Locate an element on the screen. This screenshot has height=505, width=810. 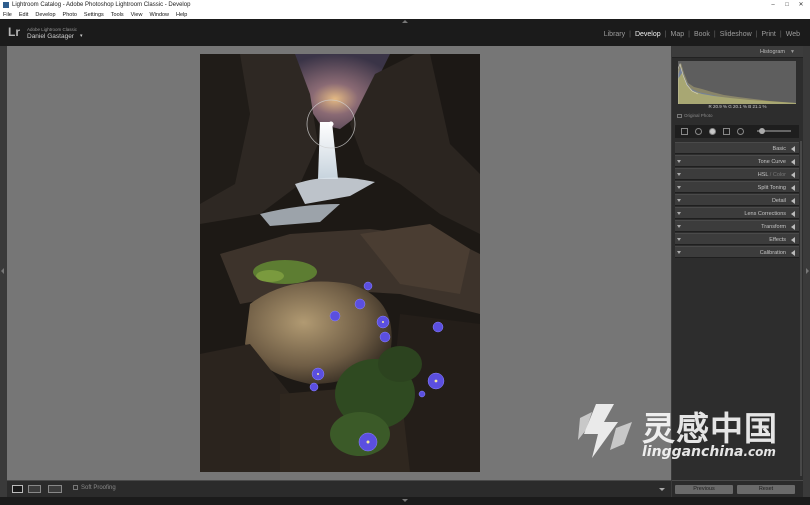
adjustment-brush-slider is located at coordinates (774, 131).